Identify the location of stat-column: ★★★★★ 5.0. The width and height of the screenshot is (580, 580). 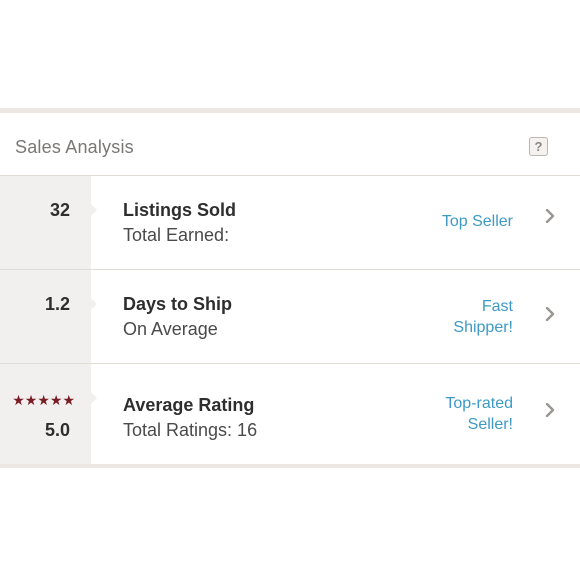
(48, 414).